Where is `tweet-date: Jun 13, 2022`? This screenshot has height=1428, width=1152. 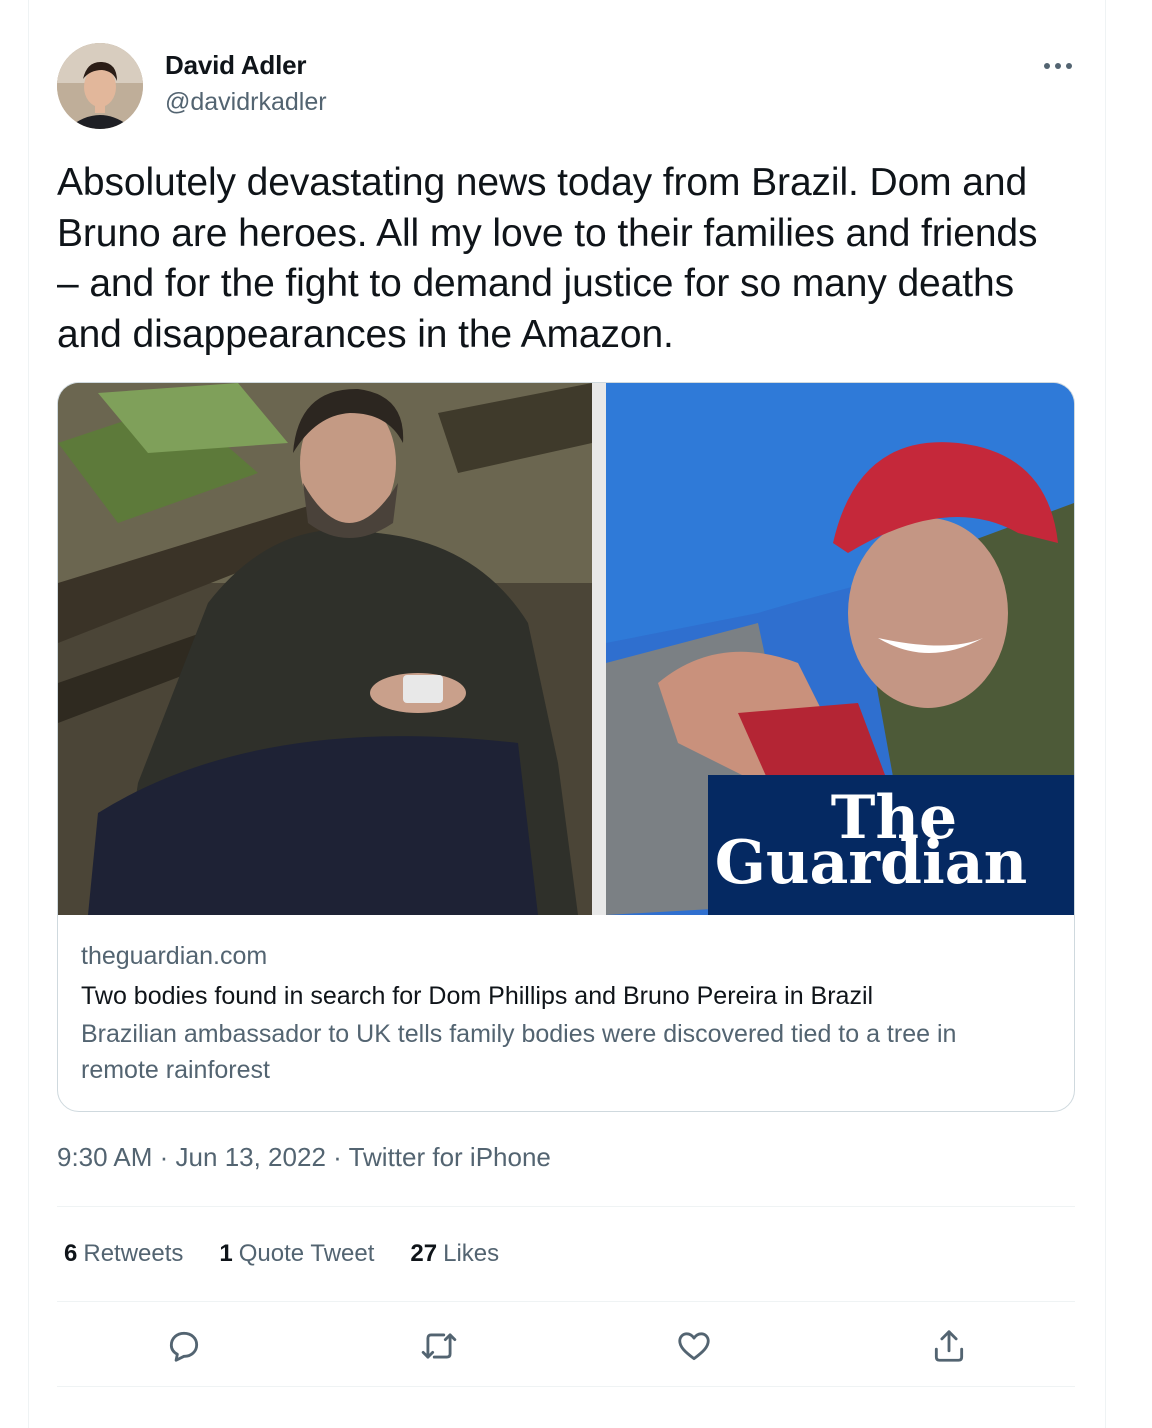
tweet-date: Jun 13, 2022 is located at coordinates (251, 1157).